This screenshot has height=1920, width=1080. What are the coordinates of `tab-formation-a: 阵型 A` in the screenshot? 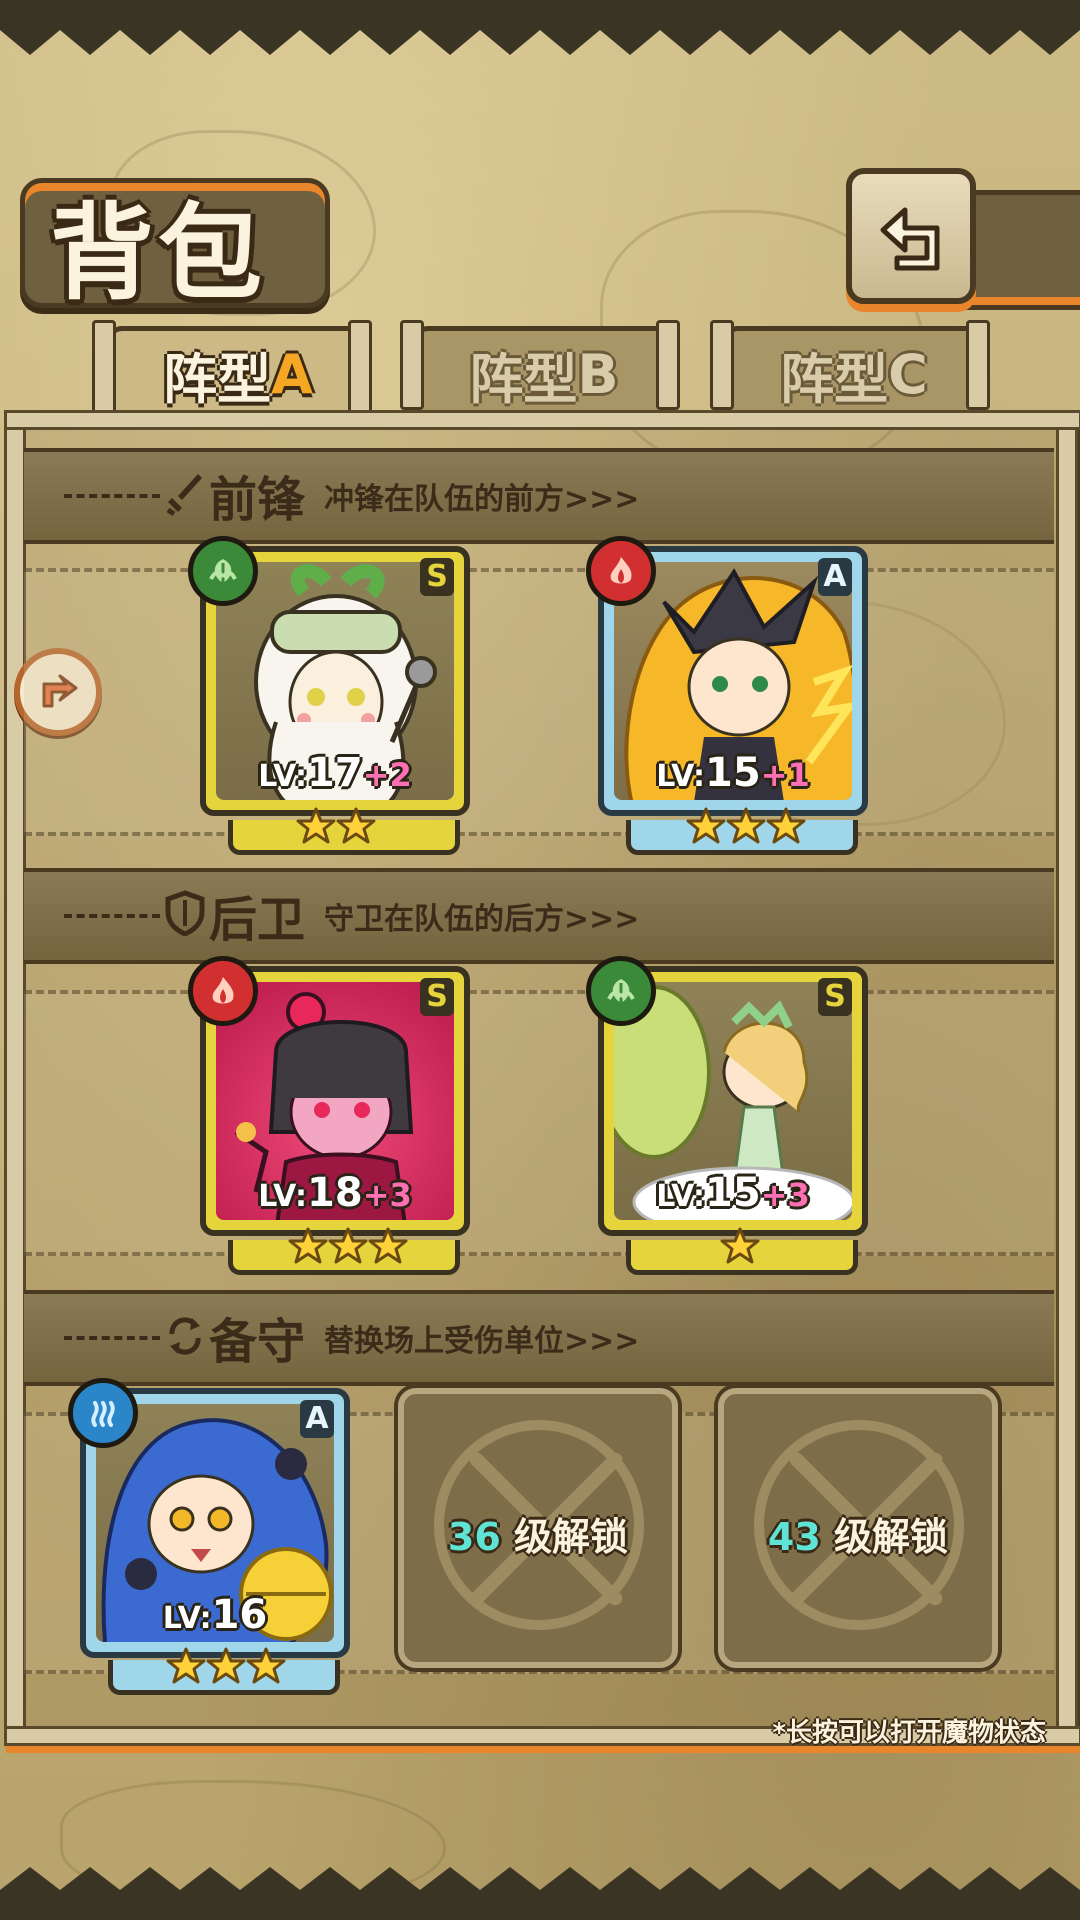 It's located at (238, 371).